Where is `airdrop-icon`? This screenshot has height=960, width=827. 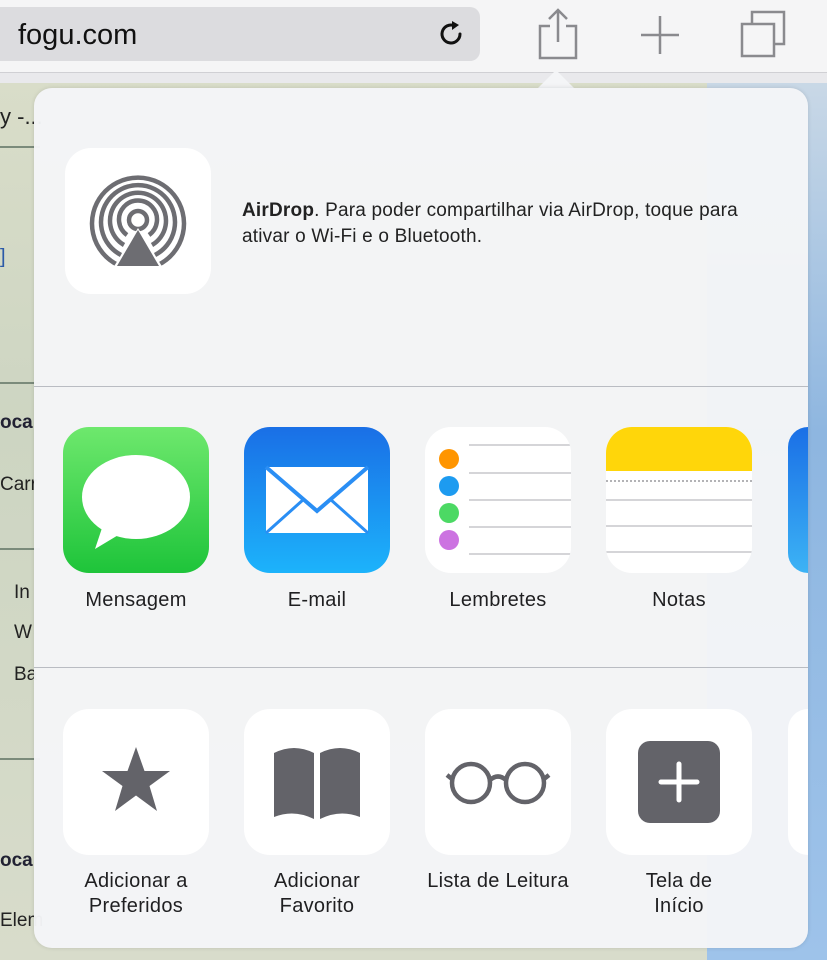 airdrop-icon is located at coordinates (138, 221).